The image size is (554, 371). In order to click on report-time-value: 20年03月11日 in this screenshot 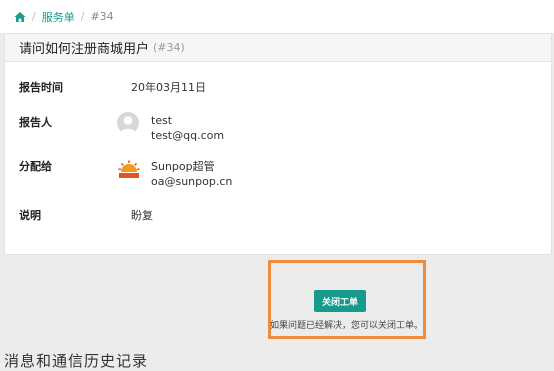, I will do `click(168, 87)`.